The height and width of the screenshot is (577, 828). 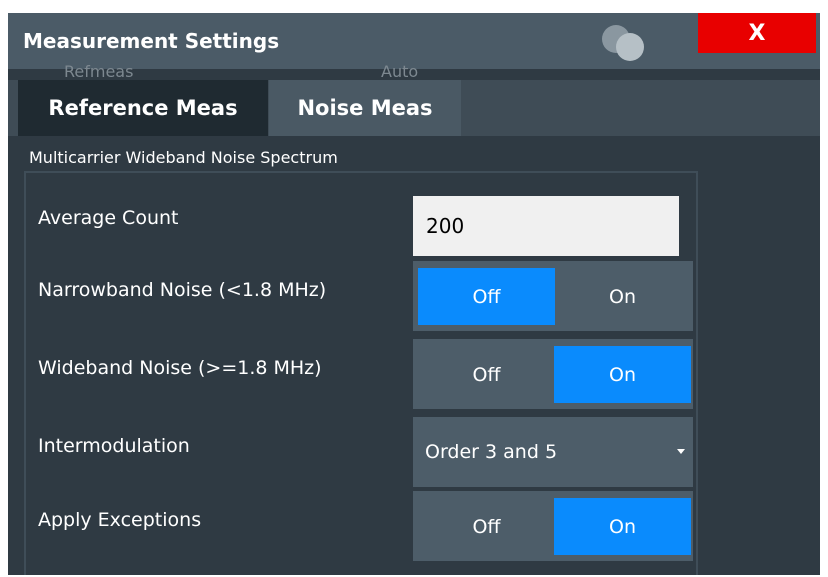 What do you see at coordinates (120, 520) in the screenshot?
I see `apply-exceptions-label: Apply Exceptions` at bounding box center [120, 520].